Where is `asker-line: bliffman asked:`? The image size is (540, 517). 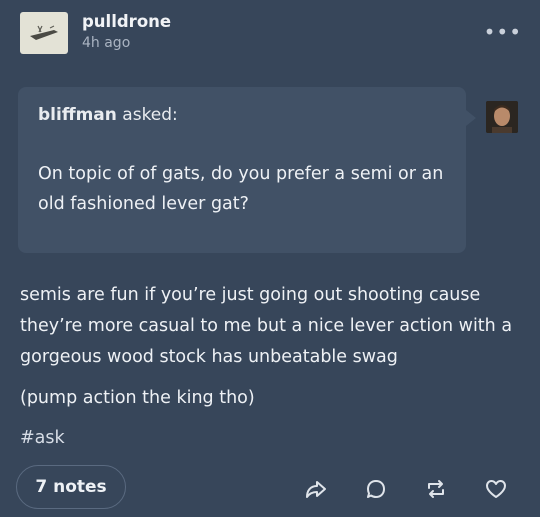
asker-line: bliffman asked: is located at coordinates (108, 115).